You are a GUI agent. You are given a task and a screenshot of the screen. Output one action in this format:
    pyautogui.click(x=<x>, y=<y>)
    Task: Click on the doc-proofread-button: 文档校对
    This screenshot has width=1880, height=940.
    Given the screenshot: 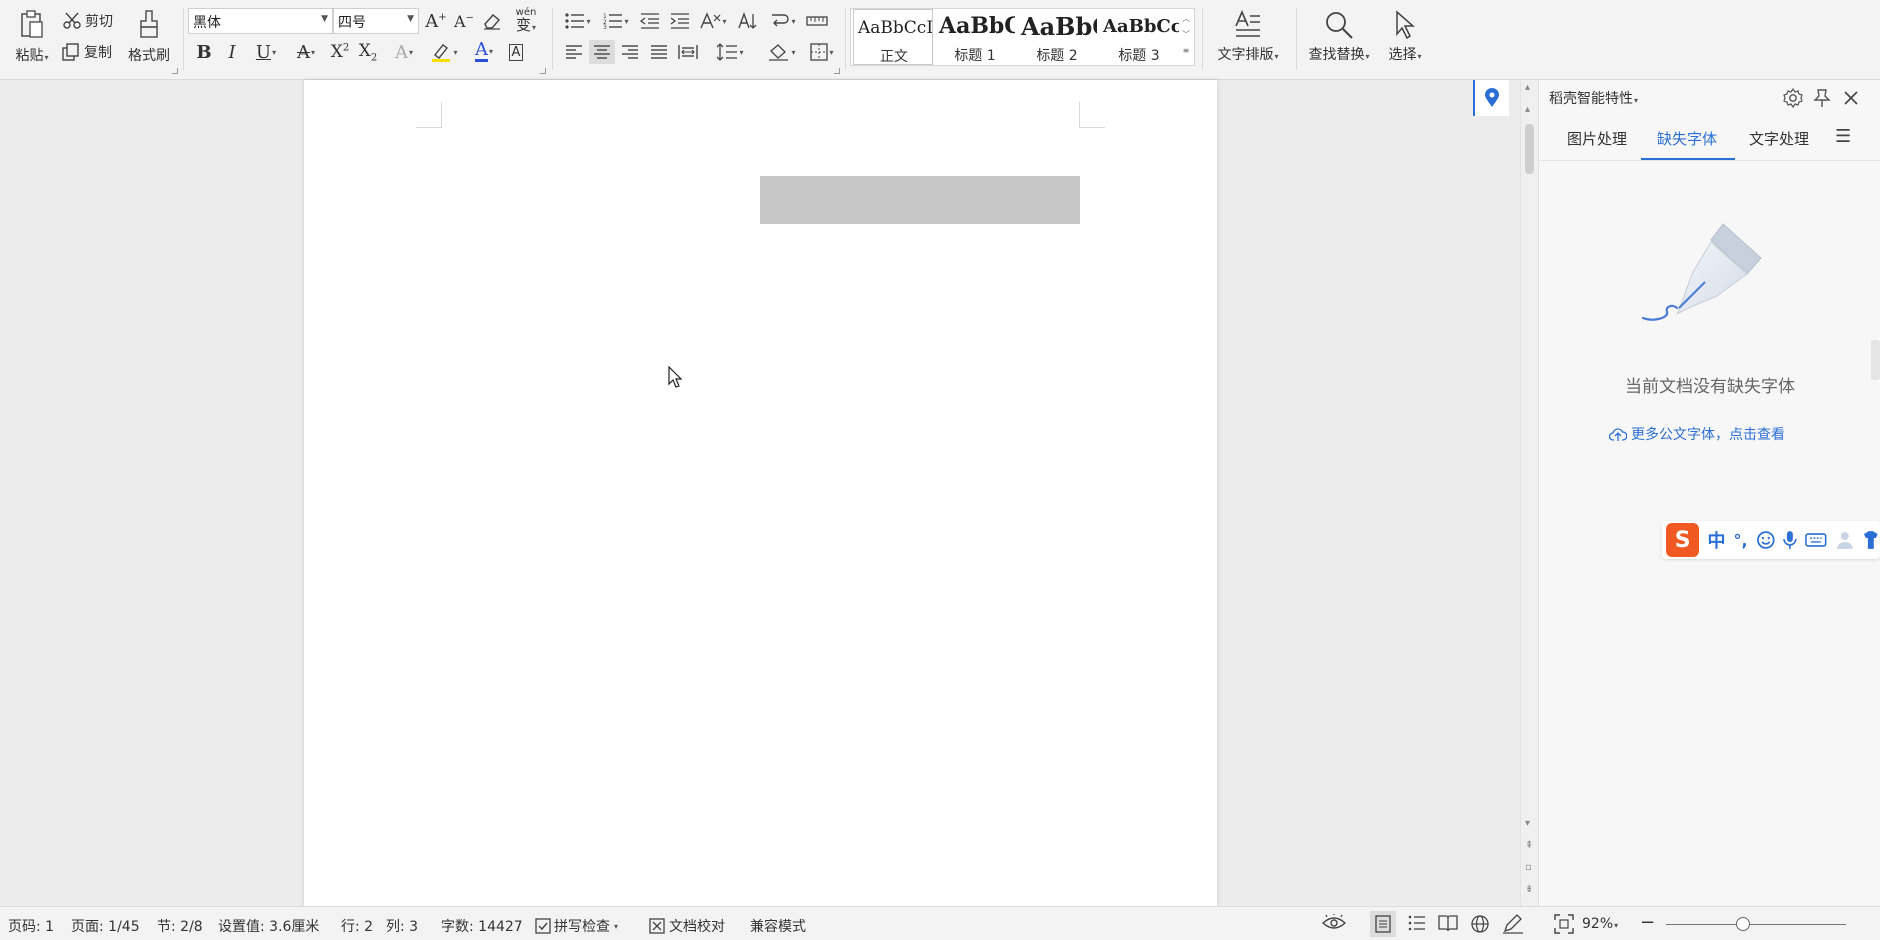 What is the action you would take?
    pyautogui.click(x=687, y=926)
    